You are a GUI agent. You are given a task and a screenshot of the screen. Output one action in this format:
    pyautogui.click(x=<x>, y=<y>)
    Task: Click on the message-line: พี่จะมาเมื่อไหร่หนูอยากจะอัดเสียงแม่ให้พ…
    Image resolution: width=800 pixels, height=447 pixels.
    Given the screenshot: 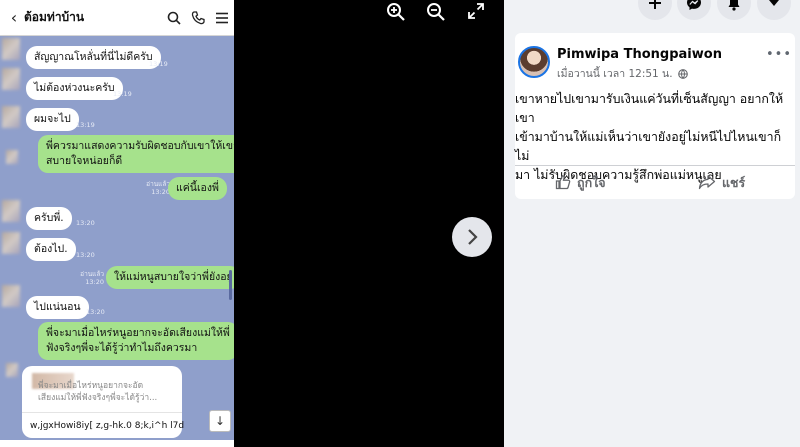 What is the action you would take?
    pyautogui.click(x=138, y=333)
    